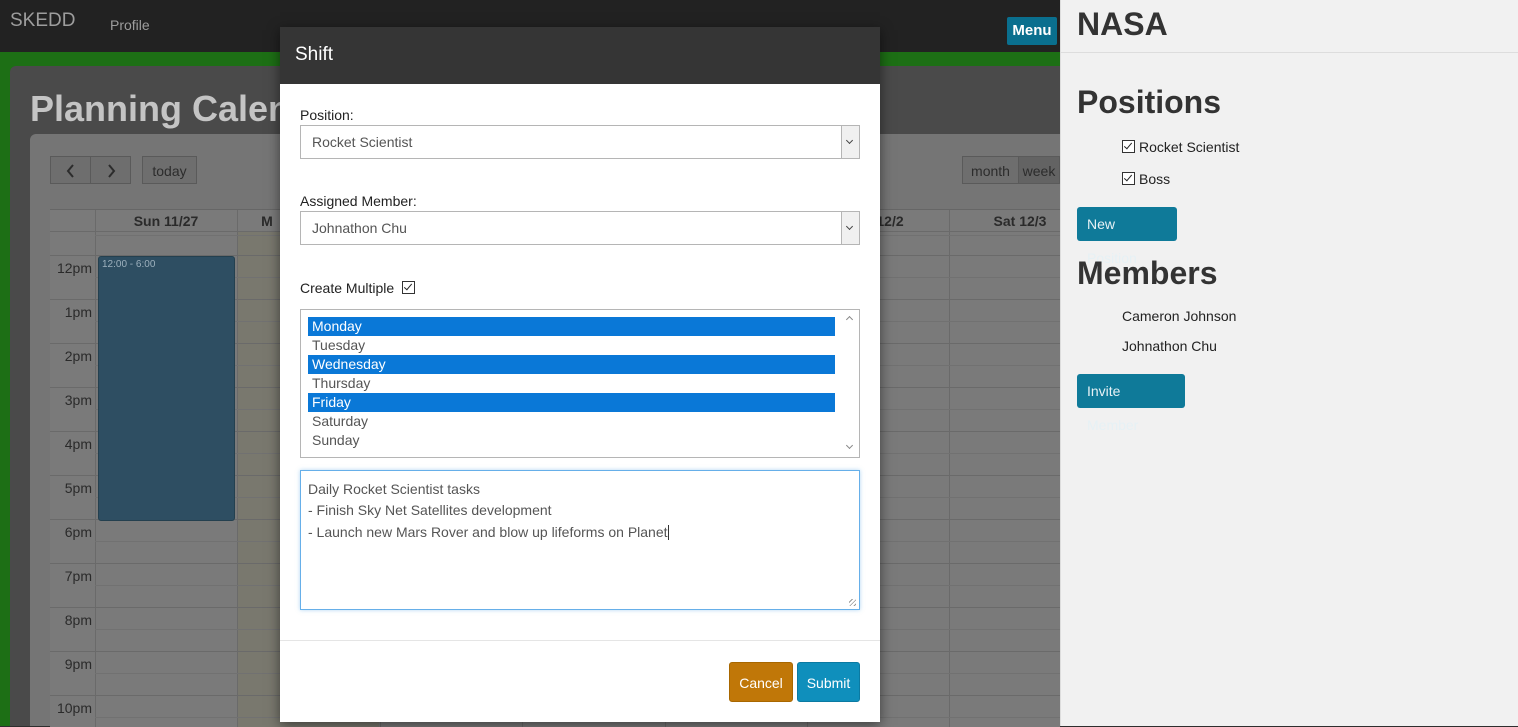 The width and height of the screenshot is (1518, 727). Describe the element at coordinates (362, 142) in the screenshot. I see `position-select-value: Rocket Scientist` at that location.